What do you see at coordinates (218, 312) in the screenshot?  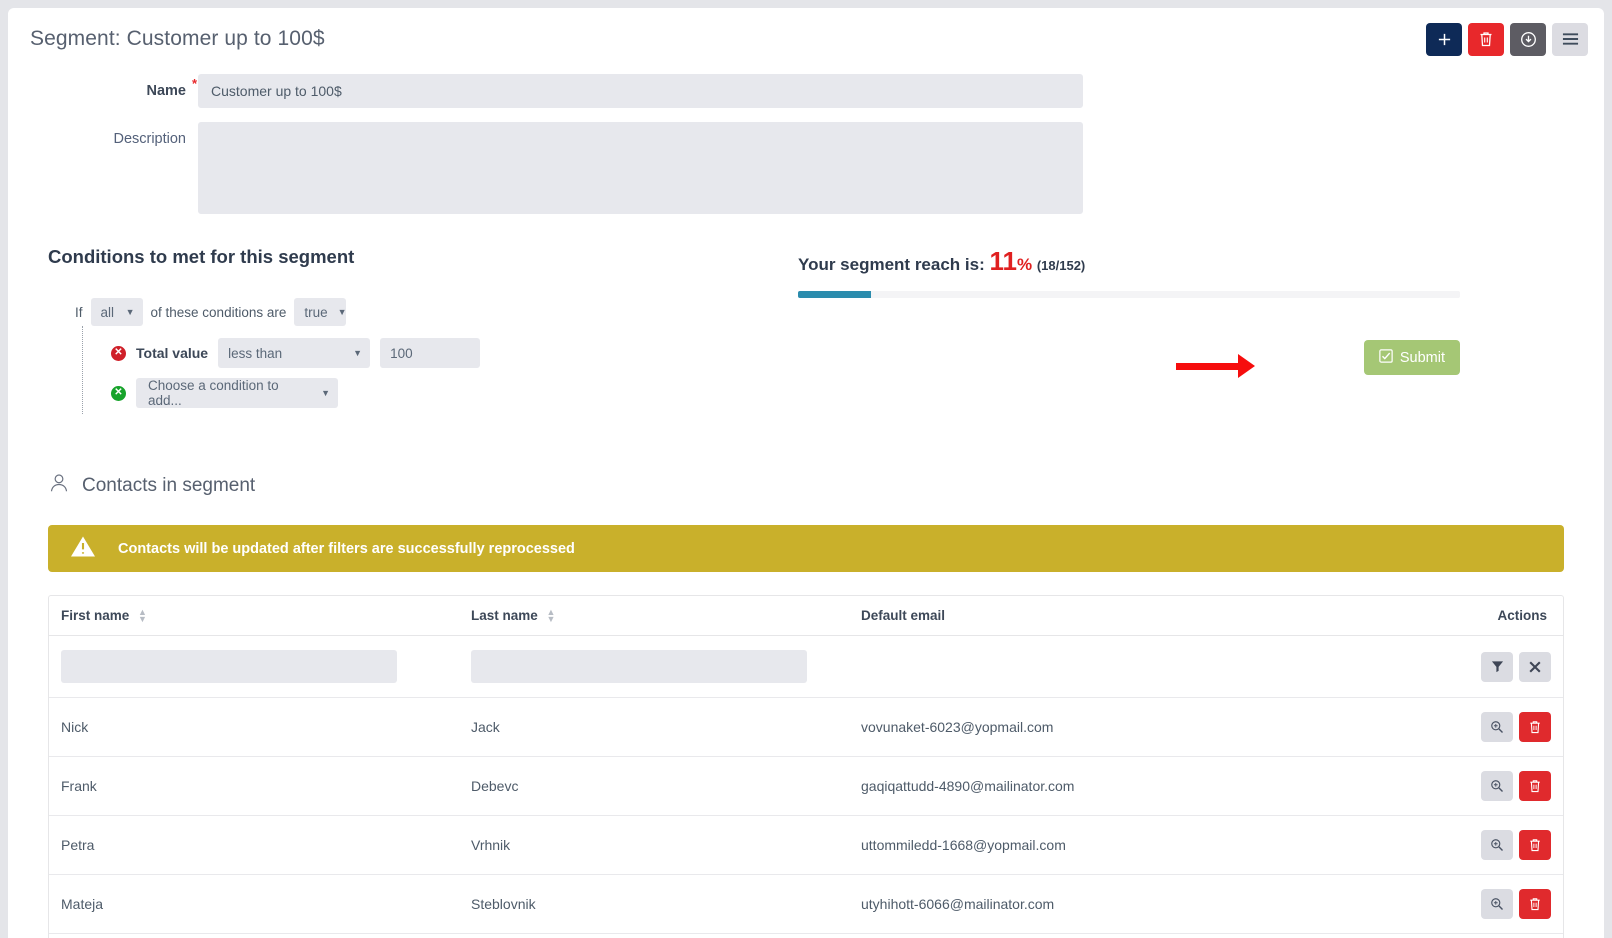 I see `conditions-middle-label: of these conditions are` at bounding box center [218, 312].